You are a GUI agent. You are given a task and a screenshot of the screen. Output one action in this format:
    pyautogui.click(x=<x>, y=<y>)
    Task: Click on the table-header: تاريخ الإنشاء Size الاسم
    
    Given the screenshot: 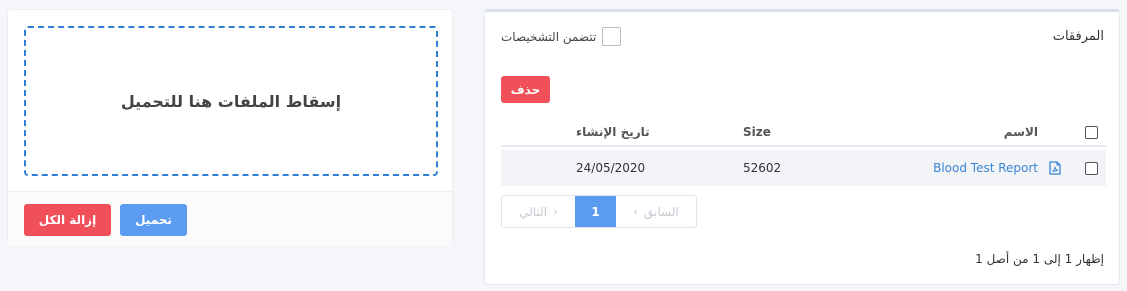 What is the action you would take?
    pyautogui.click(x=803, y=133)
    